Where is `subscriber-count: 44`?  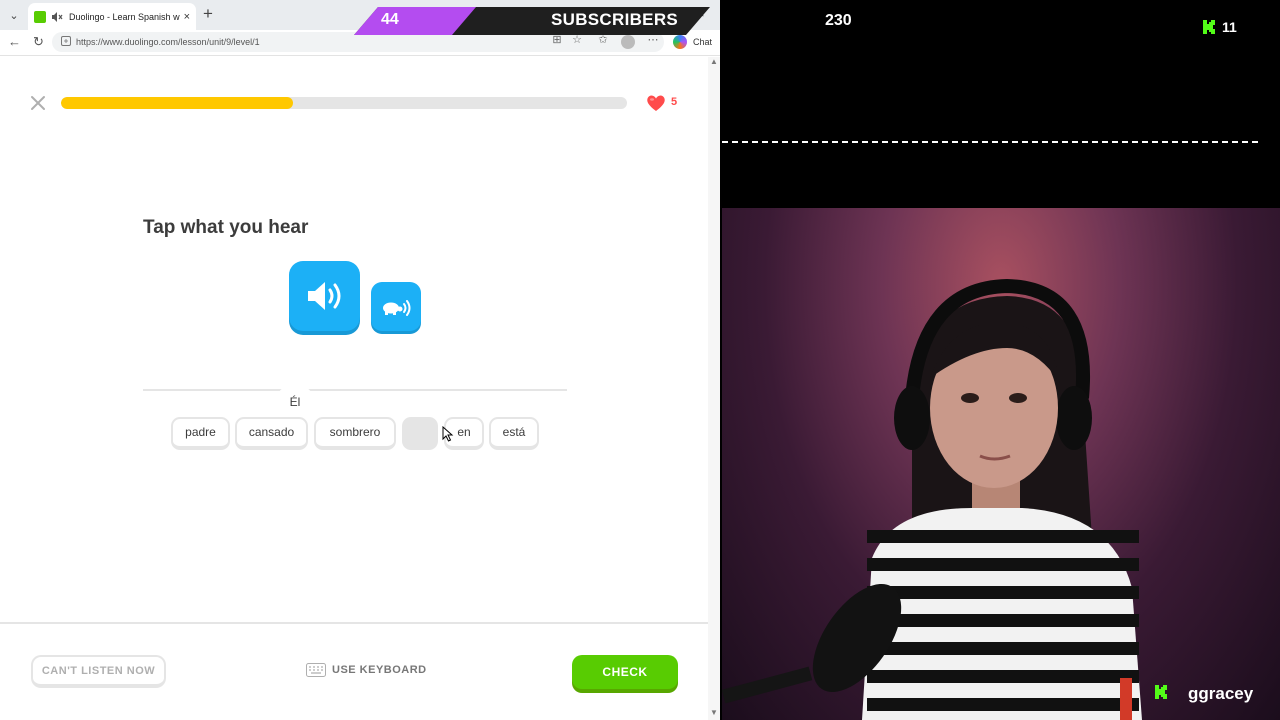 subscriber-count: 44 is located at coordinates (390, 19).